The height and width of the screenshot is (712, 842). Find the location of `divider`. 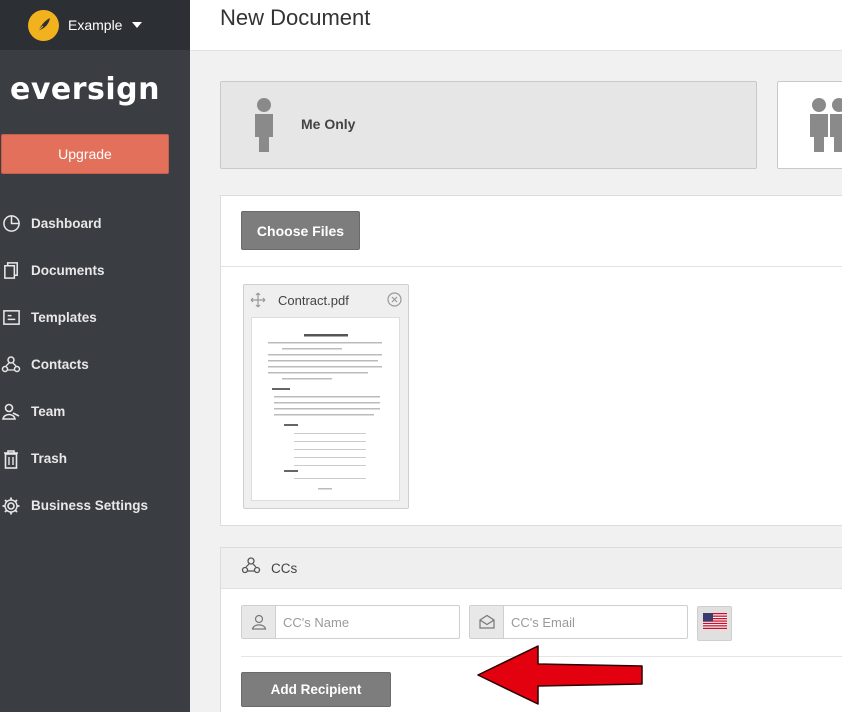

divider is located at coordinates (531, 266).